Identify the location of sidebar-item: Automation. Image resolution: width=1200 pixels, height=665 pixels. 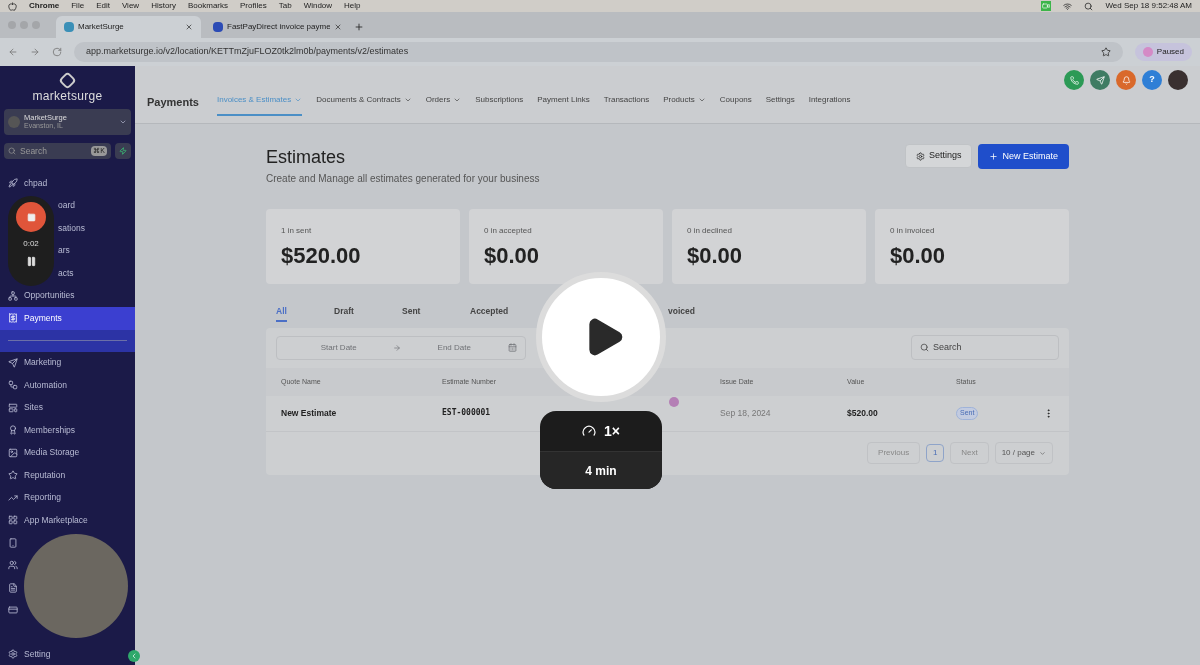
(67, 385).